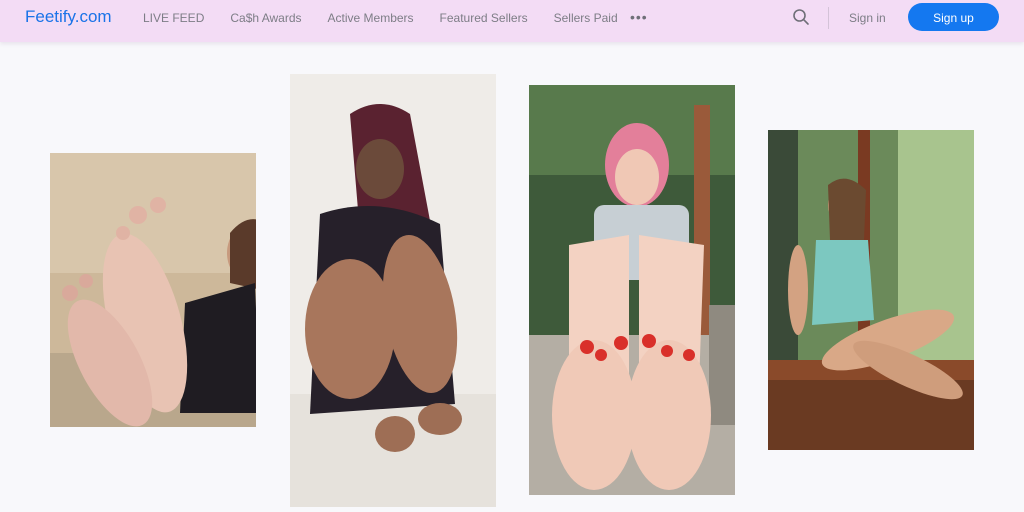 This screenshot has width=1024, height=512. What do you see at coordinates (639, 17) in the screenshot?
I see `more-dots-icon: •••` at bounding box center [639, 17].